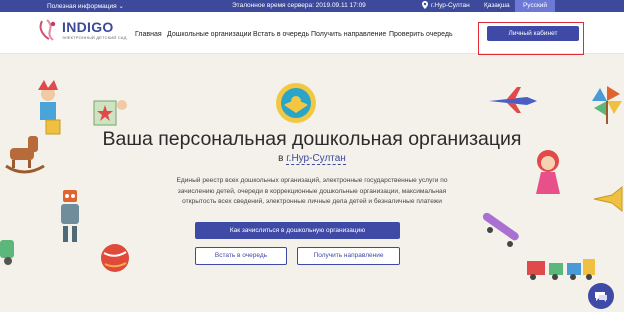 This screenshot has height=312, width=624. Describe the element at coordinates (297, 230) in the screenshot. I see `enroll-info-button: Как зачислиться в дошкольную организацию` at that location.